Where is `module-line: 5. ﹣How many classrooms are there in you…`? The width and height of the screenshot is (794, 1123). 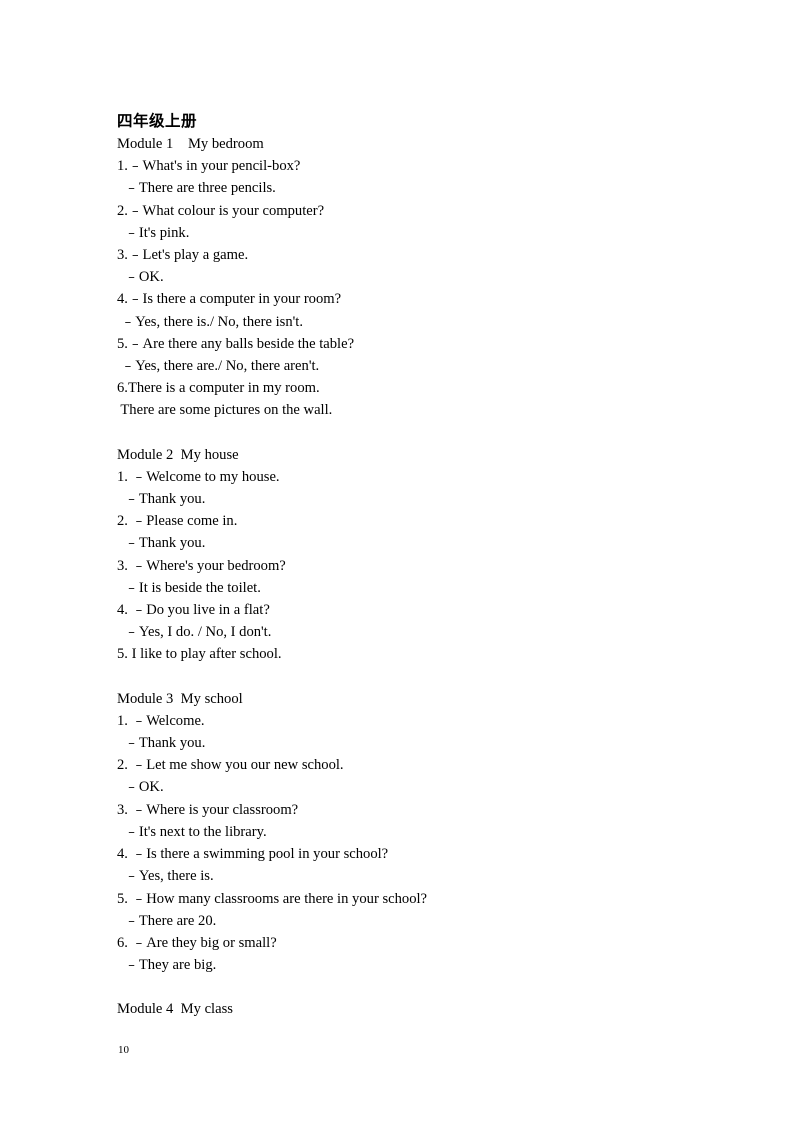 module-line: 5. ﹣How many classrooms are there in you… is located at coordinates (272, 898).